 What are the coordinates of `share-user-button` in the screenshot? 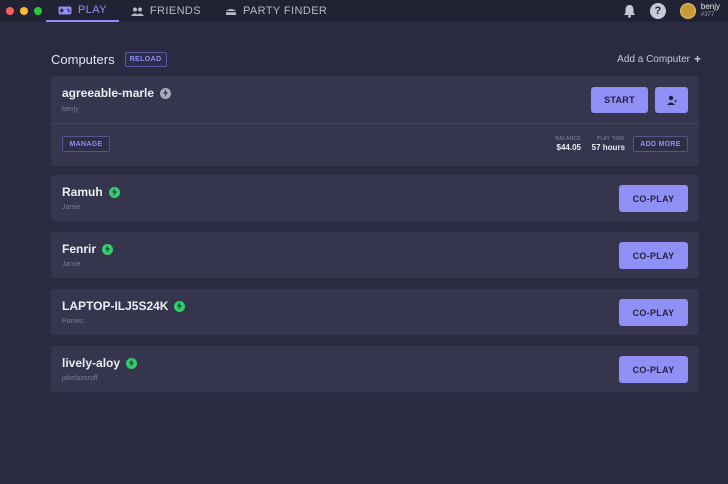 It's located at (671, 100).